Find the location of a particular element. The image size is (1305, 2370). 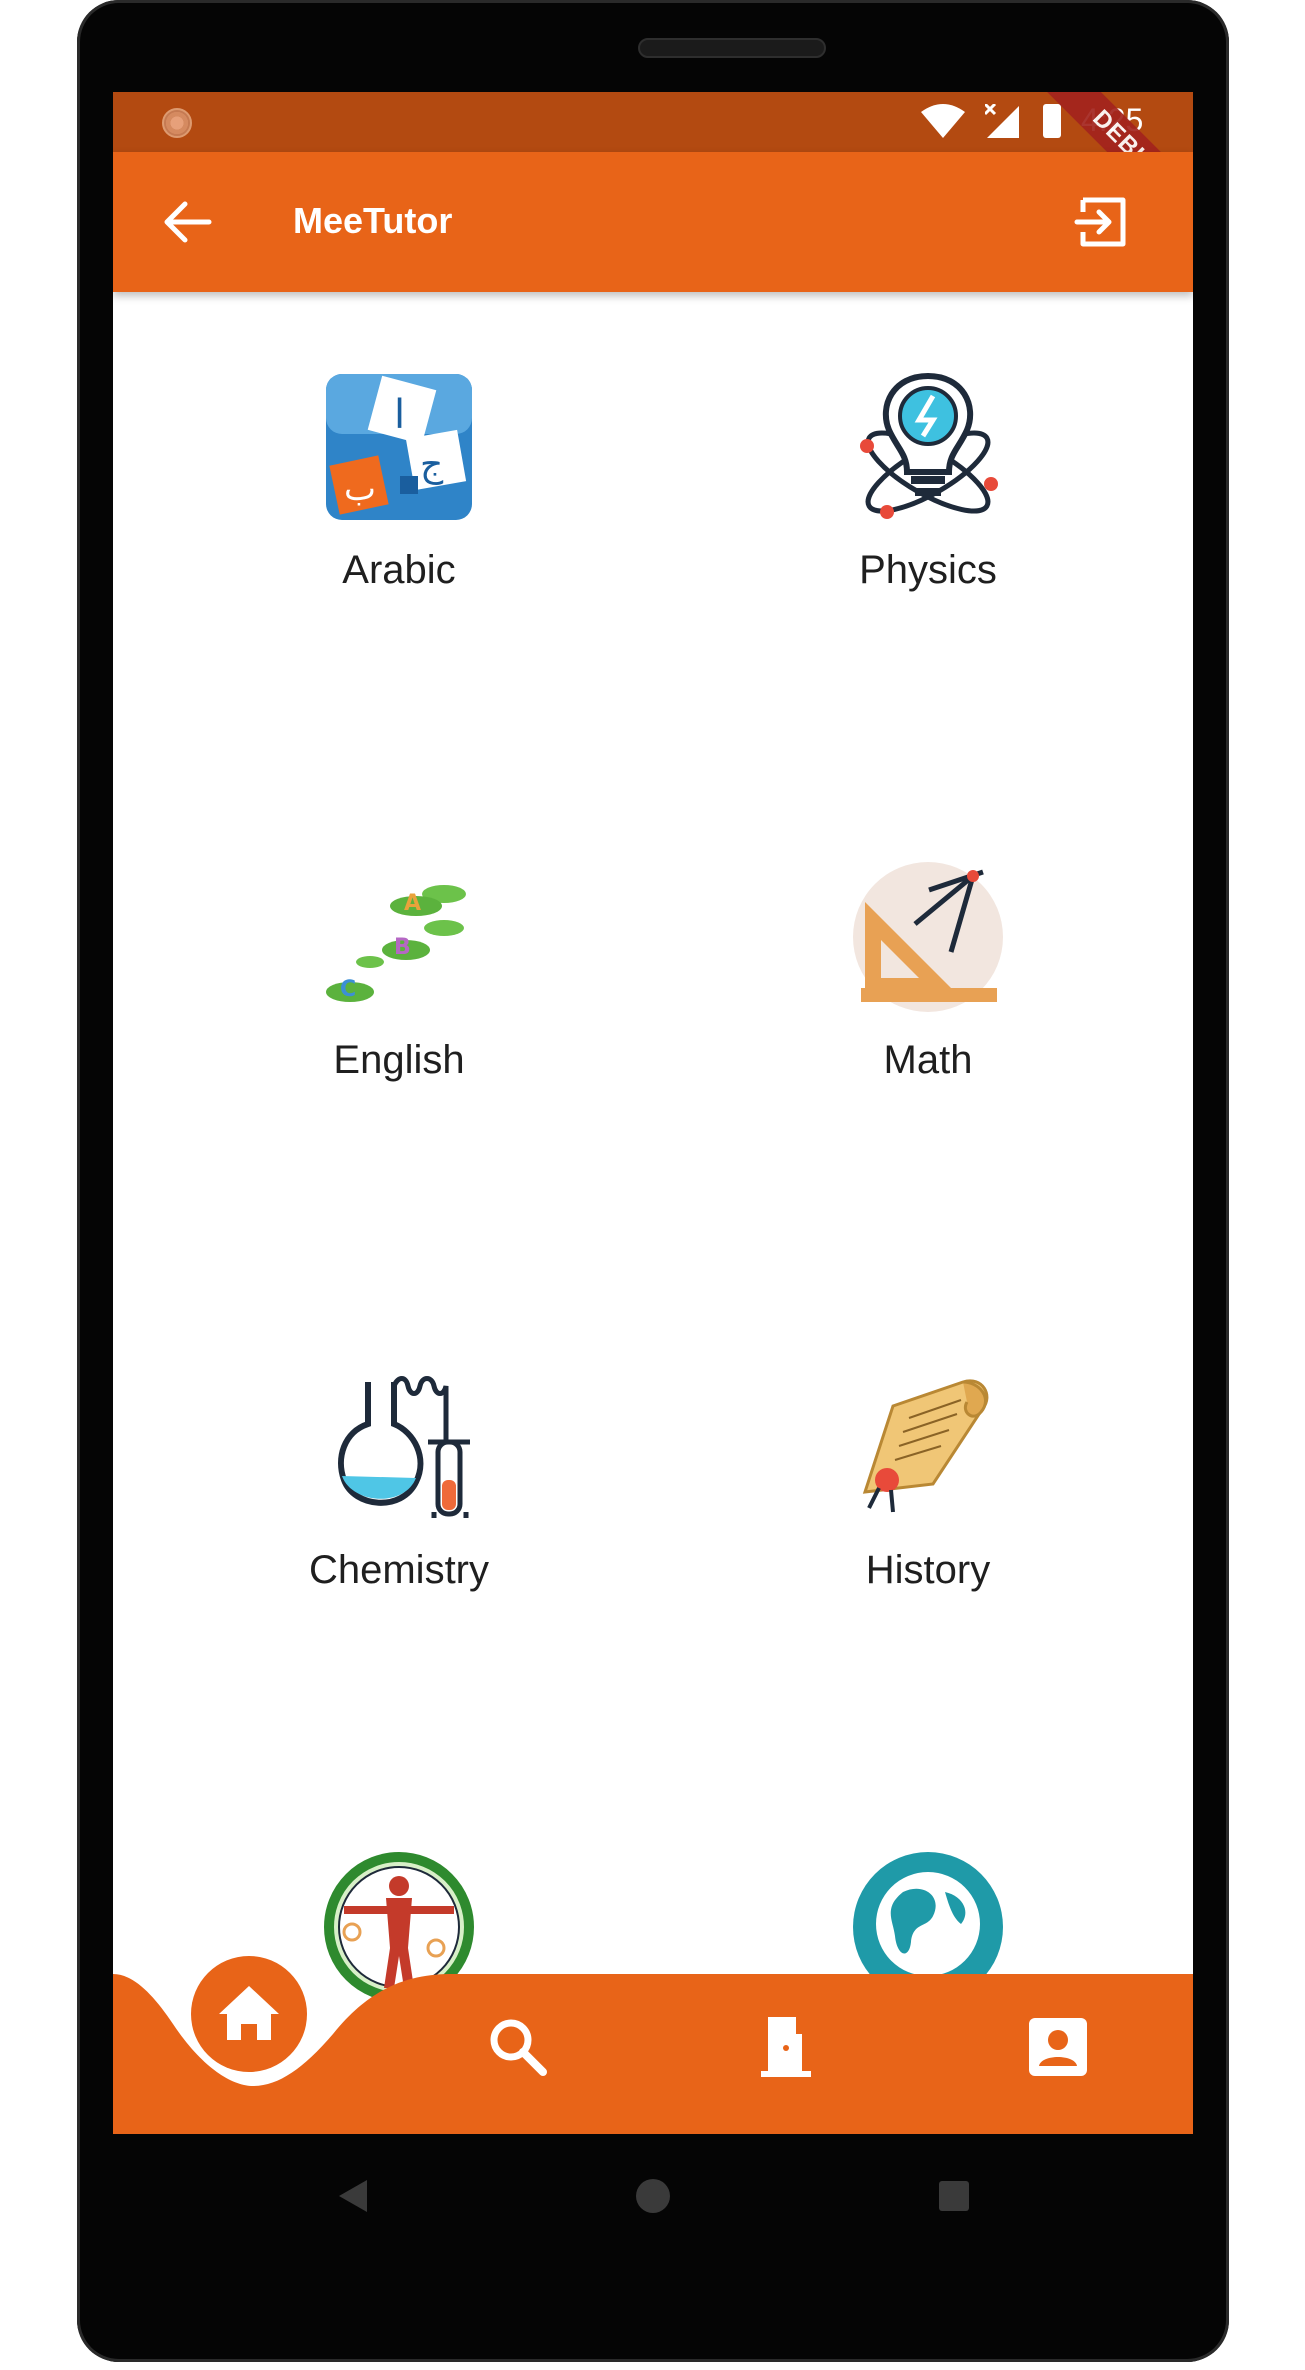

subject-english: A B C English is located at coordinates (399, 982).